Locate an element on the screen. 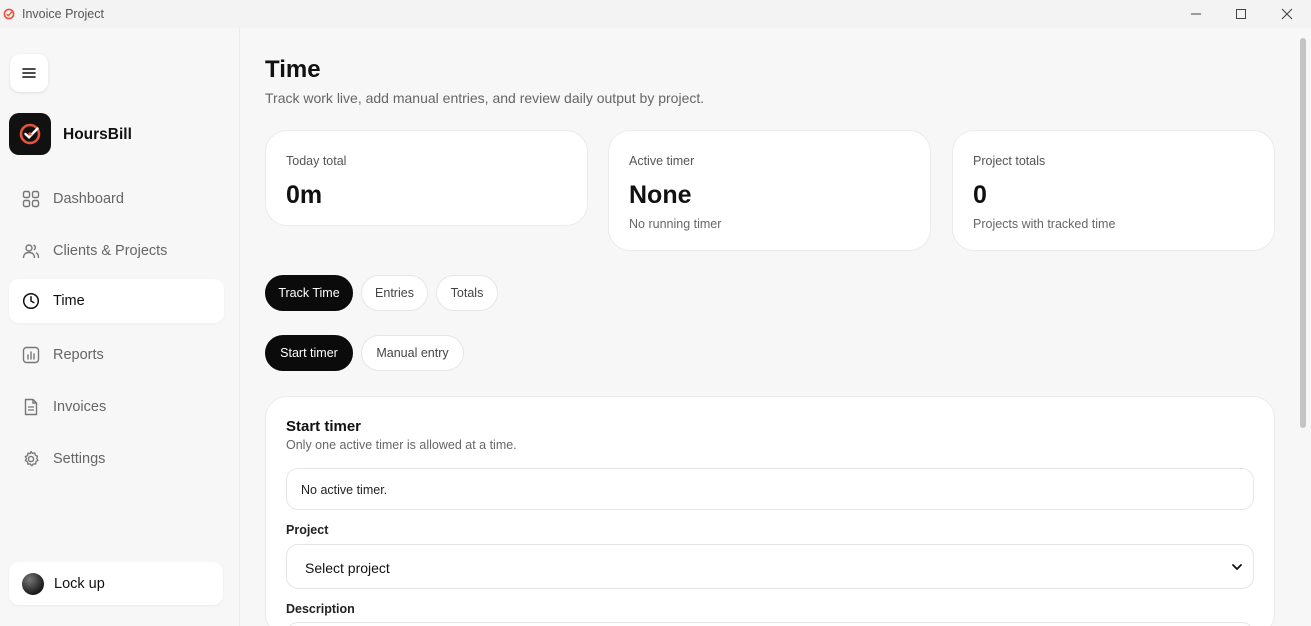  maximize-icon is located at coordinates (1241, 14).